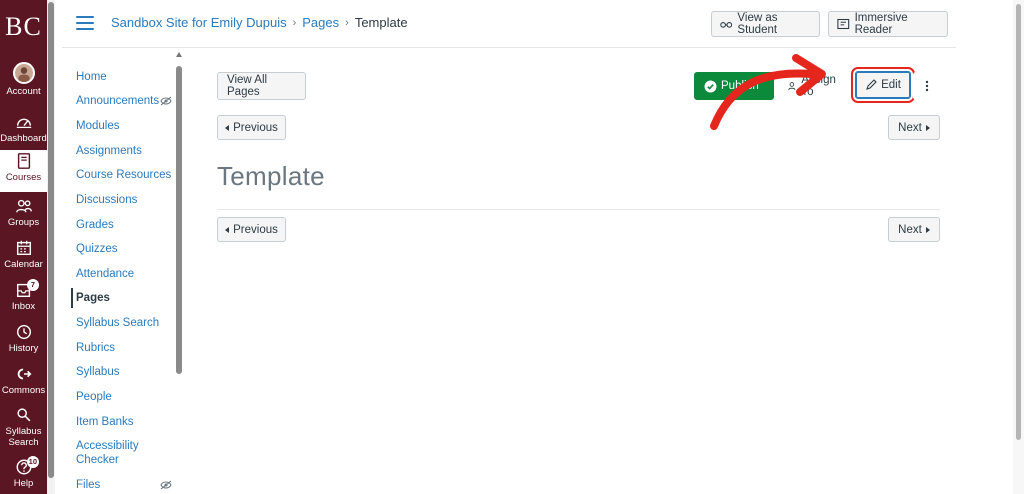  Describe the element at coordinates (23, 437) in the screenshot. I see `global-nav-label: Syllabus Search` at that location.